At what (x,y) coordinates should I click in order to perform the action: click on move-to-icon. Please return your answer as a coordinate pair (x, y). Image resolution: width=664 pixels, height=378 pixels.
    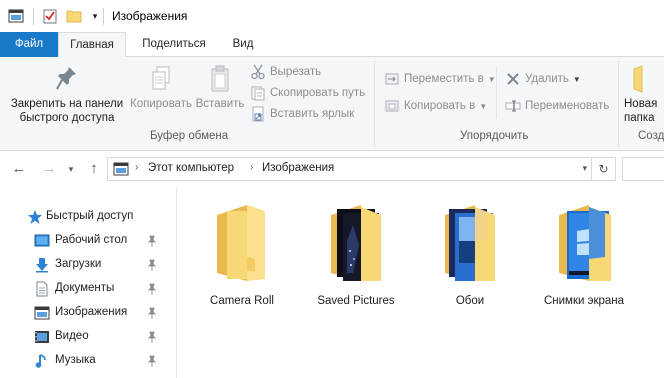
    Looking at the image, I should click on (392, 79).